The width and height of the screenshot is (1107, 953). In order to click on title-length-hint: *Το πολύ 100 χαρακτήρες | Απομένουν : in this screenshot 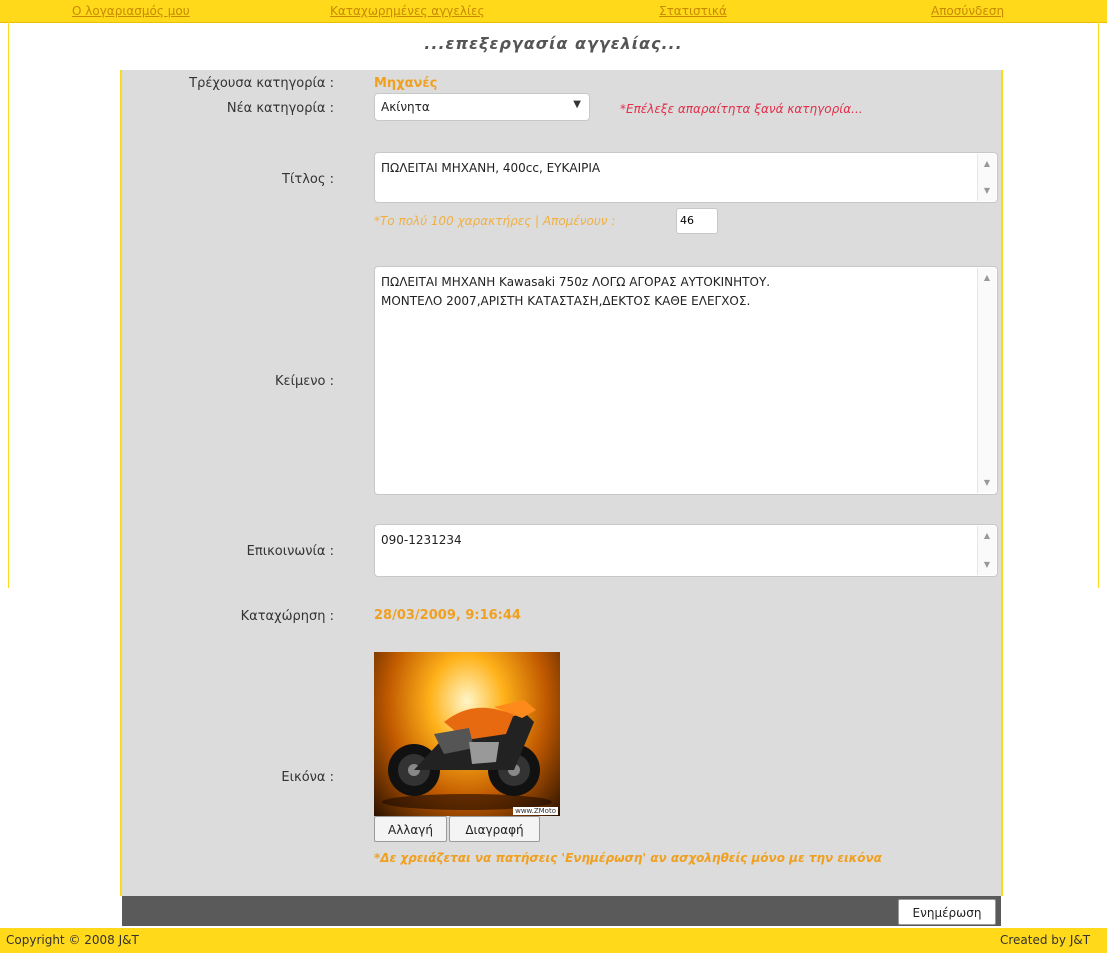, I will do `click(495, 221)`.